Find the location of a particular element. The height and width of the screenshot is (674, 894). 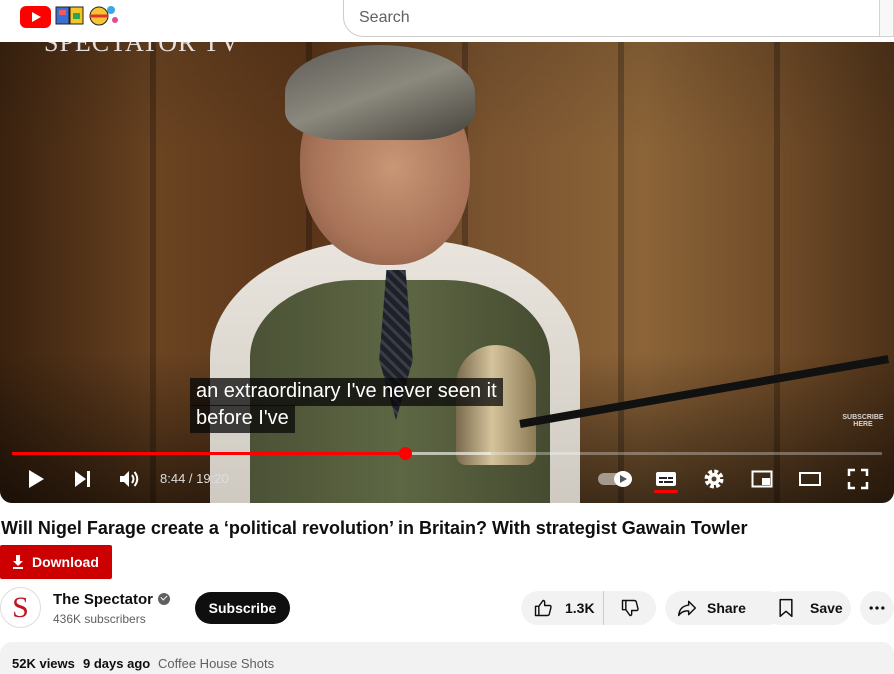

play-button is located at coordinates (35, 479).